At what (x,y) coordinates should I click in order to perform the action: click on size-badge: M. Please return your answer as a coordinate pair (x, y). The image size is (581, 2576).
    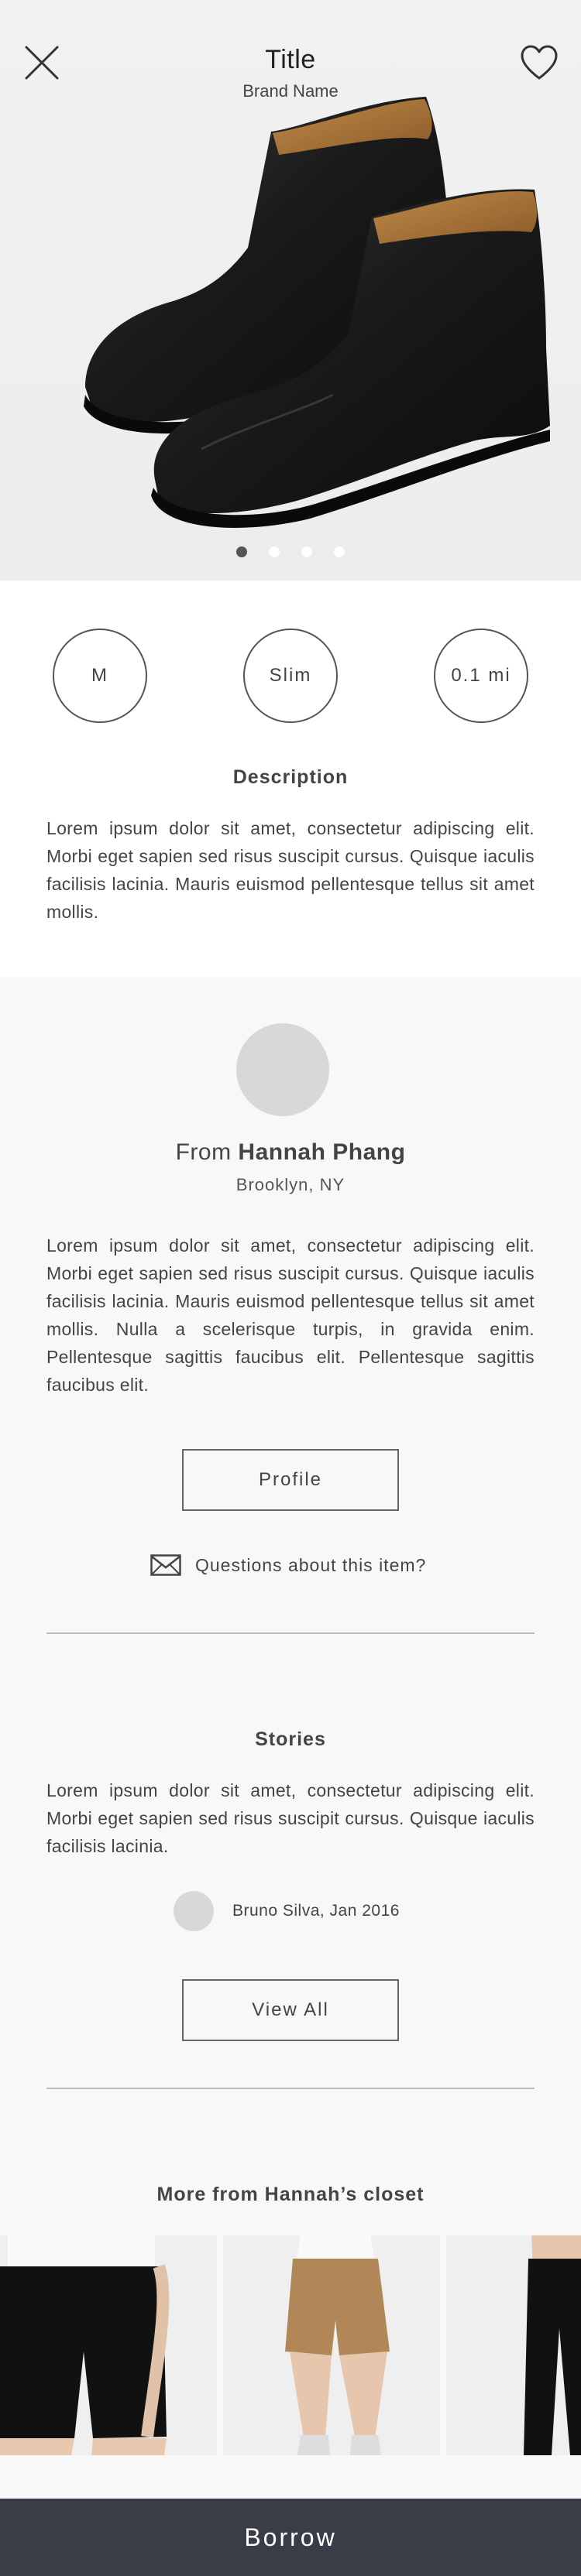
    Looking at the image, I should click on (100, 676).